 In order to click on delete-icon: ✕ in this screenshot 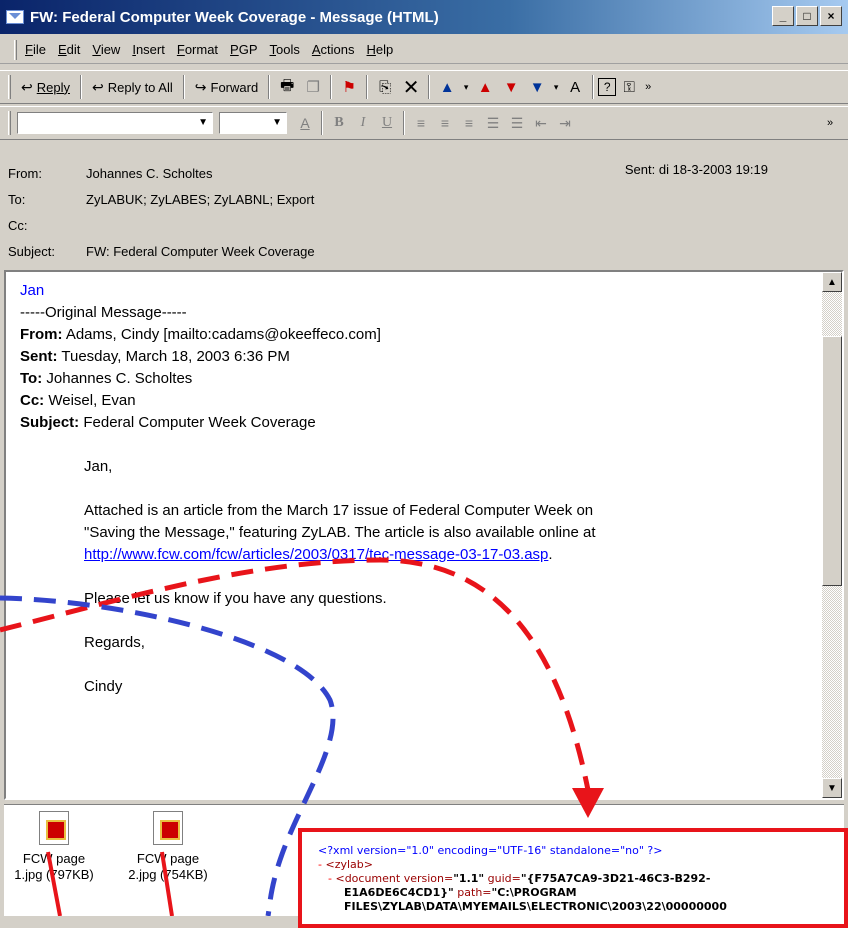, I will do `click(411, 87)`.